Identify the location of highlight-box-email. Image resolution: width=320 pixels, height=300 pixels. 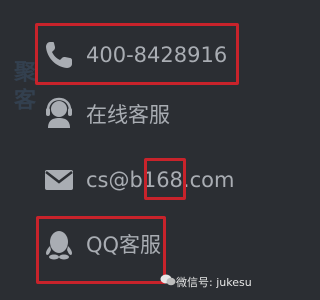
(165, 179).